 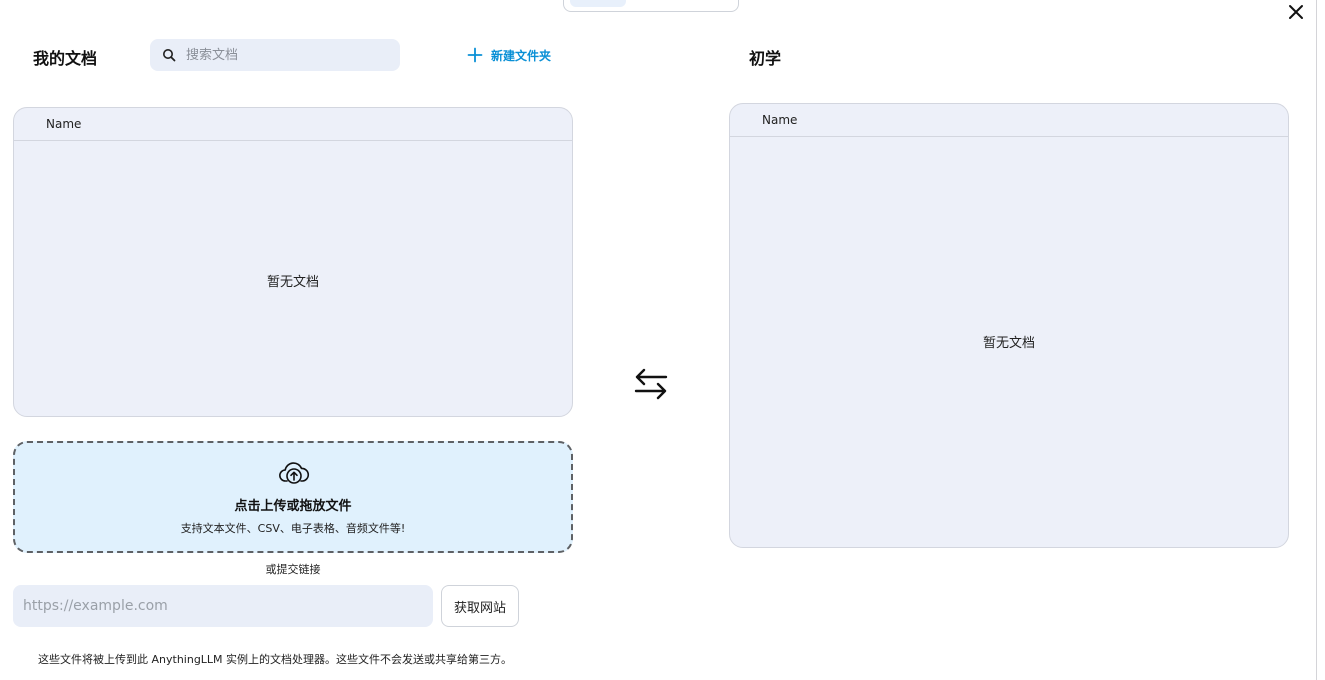 I want to click on search-input, so click(x=286, y=55).